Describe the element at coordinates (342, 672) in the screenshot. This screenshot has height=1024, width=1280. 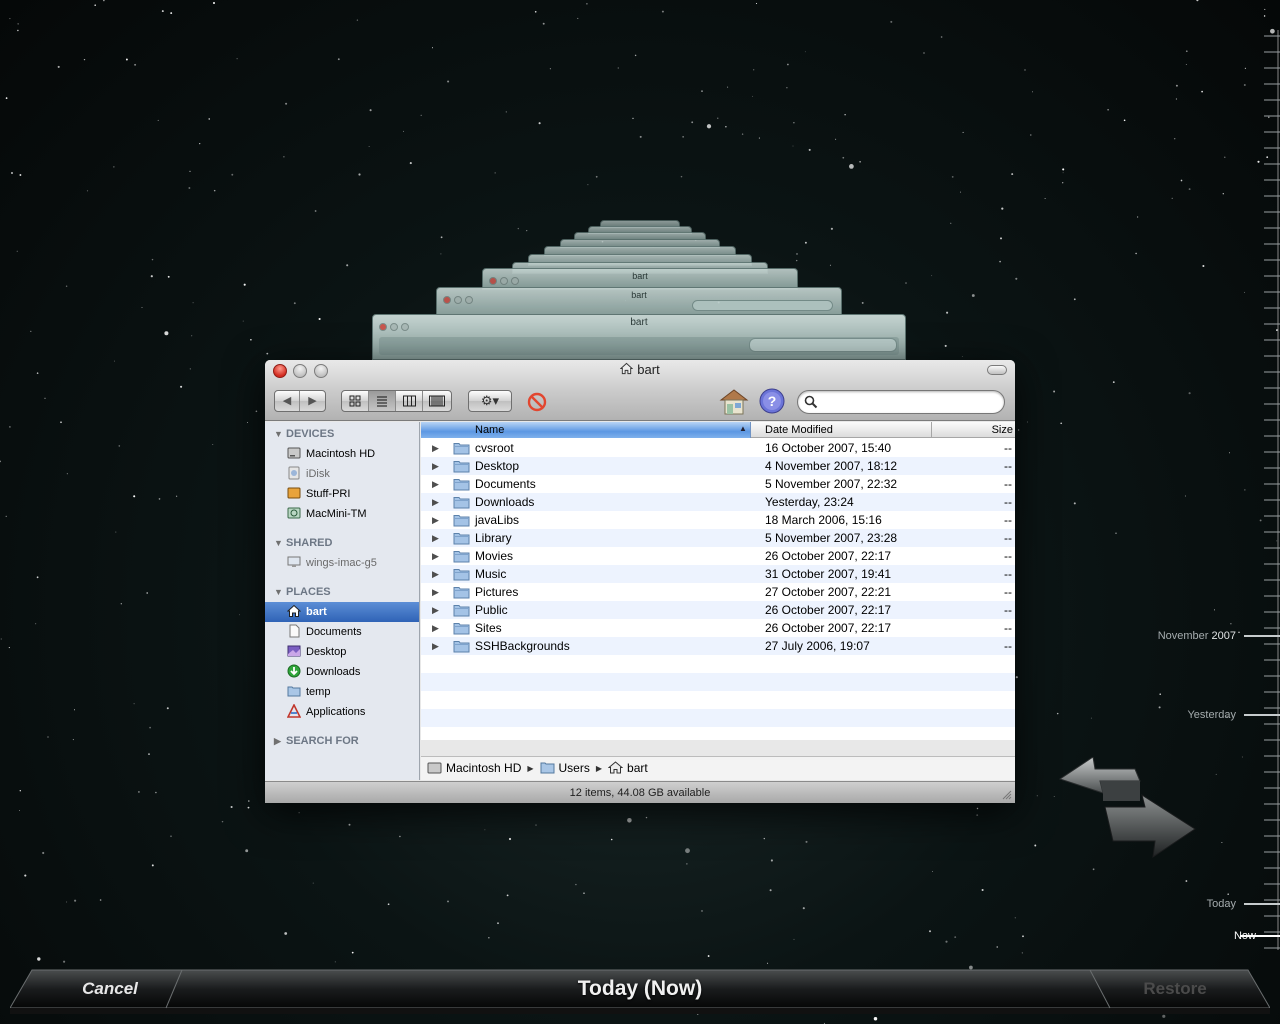
I see `sidebar-item-downloads: Downloads` at that location.